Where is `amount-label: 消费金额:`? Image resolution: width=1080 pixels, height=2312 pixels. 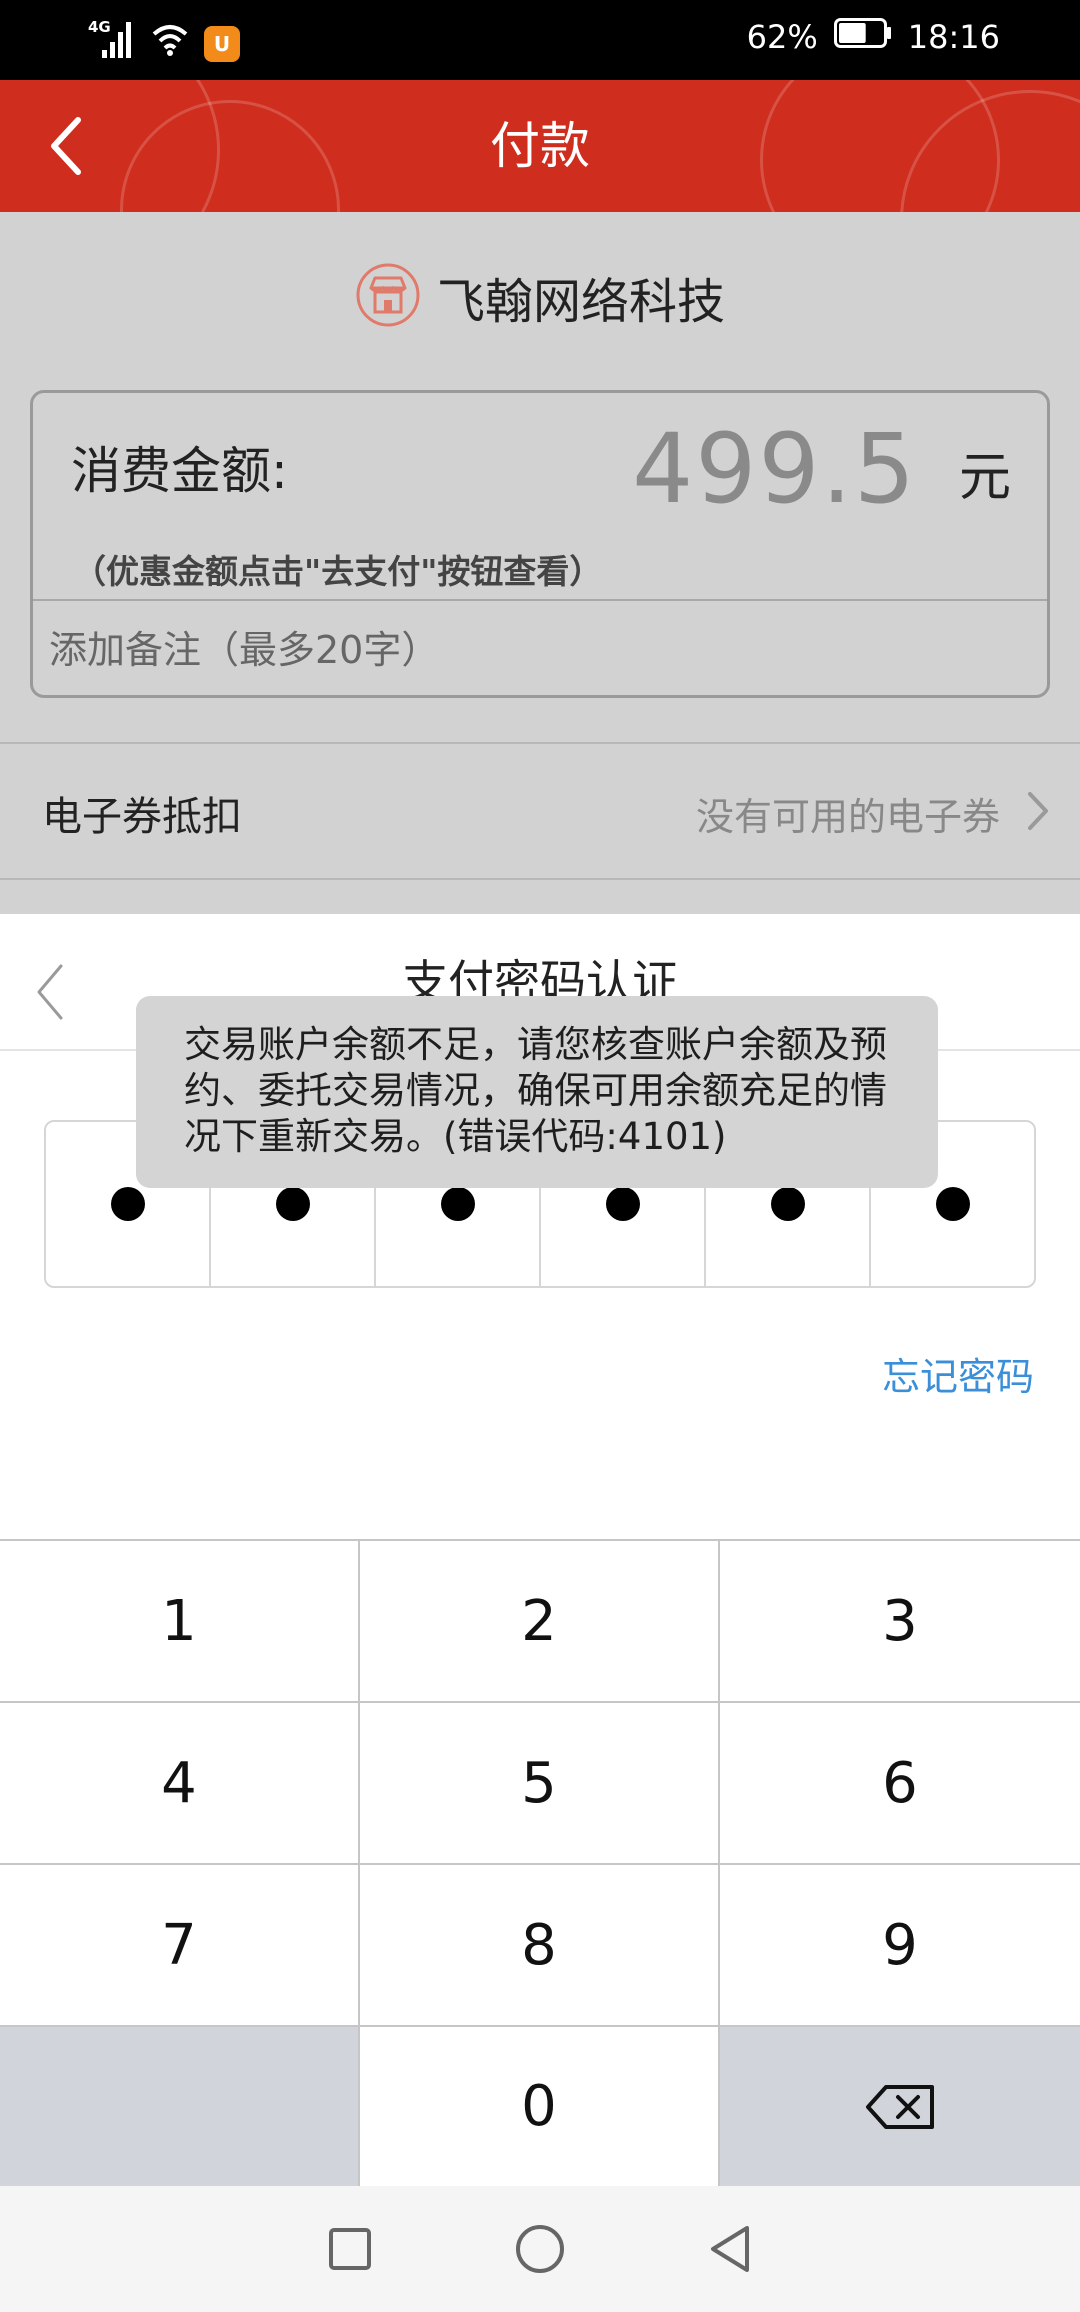 amount-label: 消费金额: is located at coordinates (179, 471).